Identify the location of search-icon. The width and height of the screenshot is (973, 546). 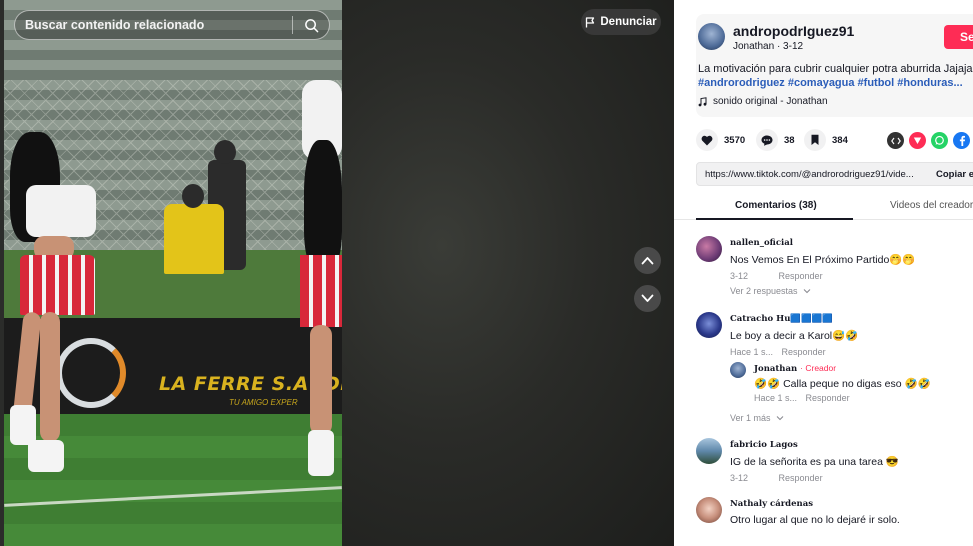
(311, 25).